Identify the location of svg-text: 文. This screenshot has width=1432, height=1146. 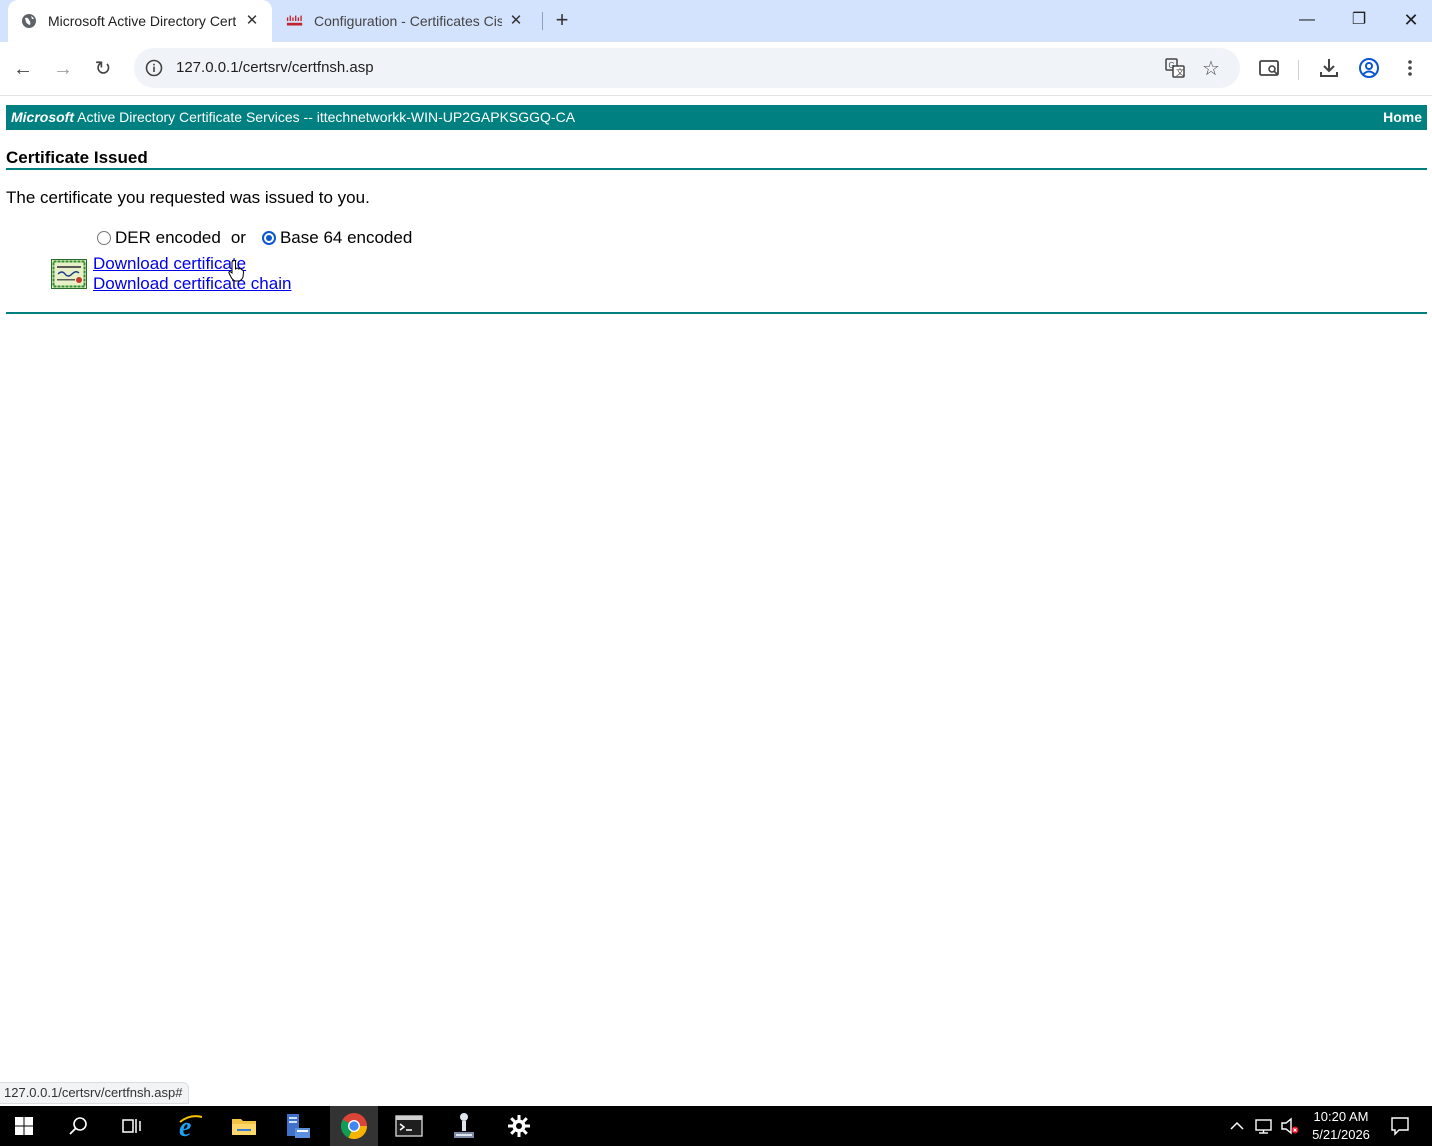
(1180, 72).